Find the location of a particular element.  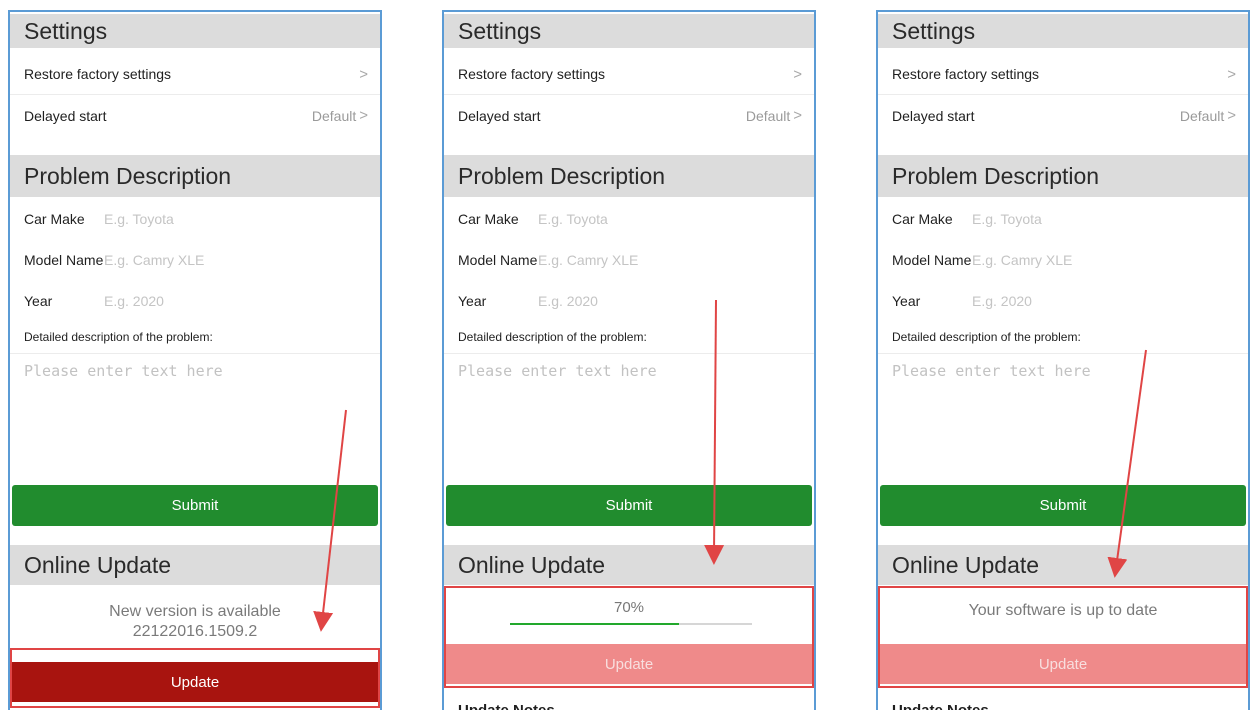

progress-percentage: 70% is located at coordinates (629, 607).